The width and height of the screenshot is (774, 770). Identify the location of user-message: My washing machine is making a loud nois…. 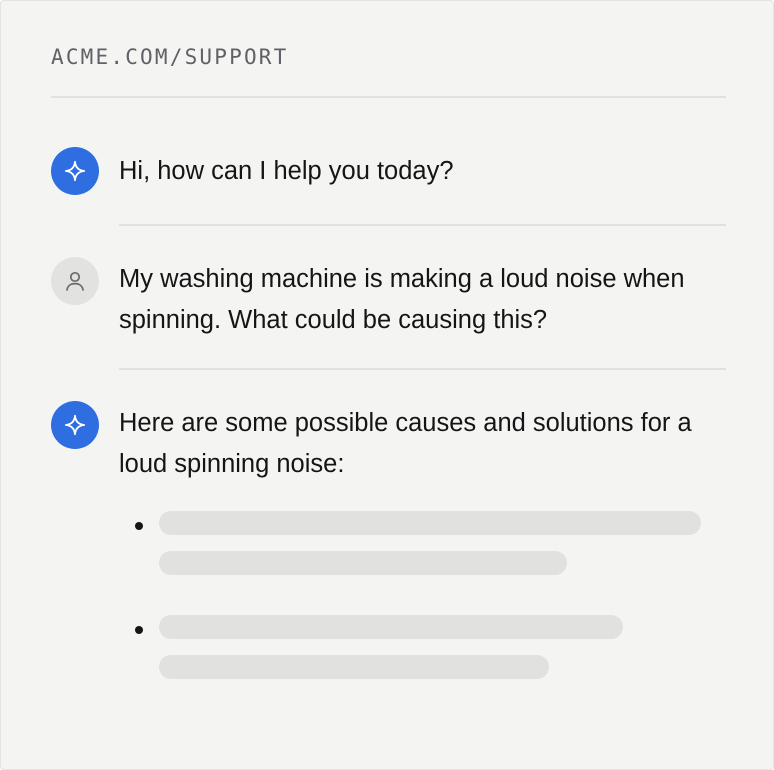
(402, 299).